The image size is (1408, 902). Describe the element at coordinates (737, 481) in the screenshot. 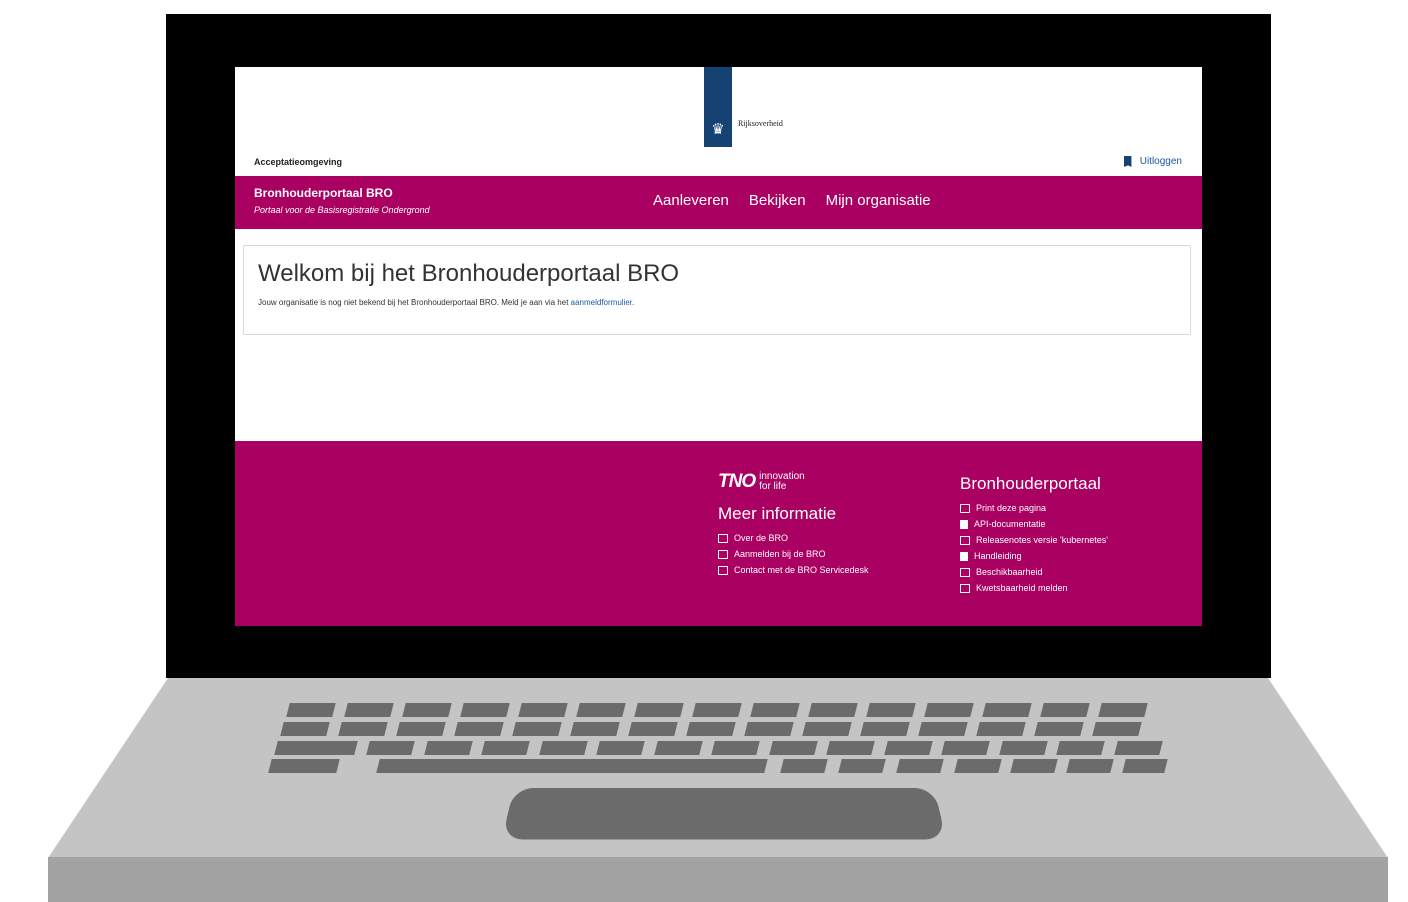

I see `tno-mark: TNO` at that location.